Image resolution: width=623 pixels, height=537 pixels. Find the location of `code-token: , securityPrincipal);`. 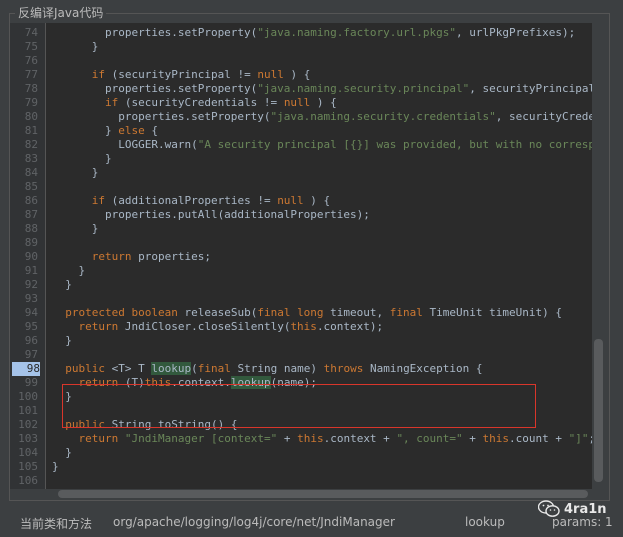

code-token: , securityPrincipal); is located at coordinates (530, 88).